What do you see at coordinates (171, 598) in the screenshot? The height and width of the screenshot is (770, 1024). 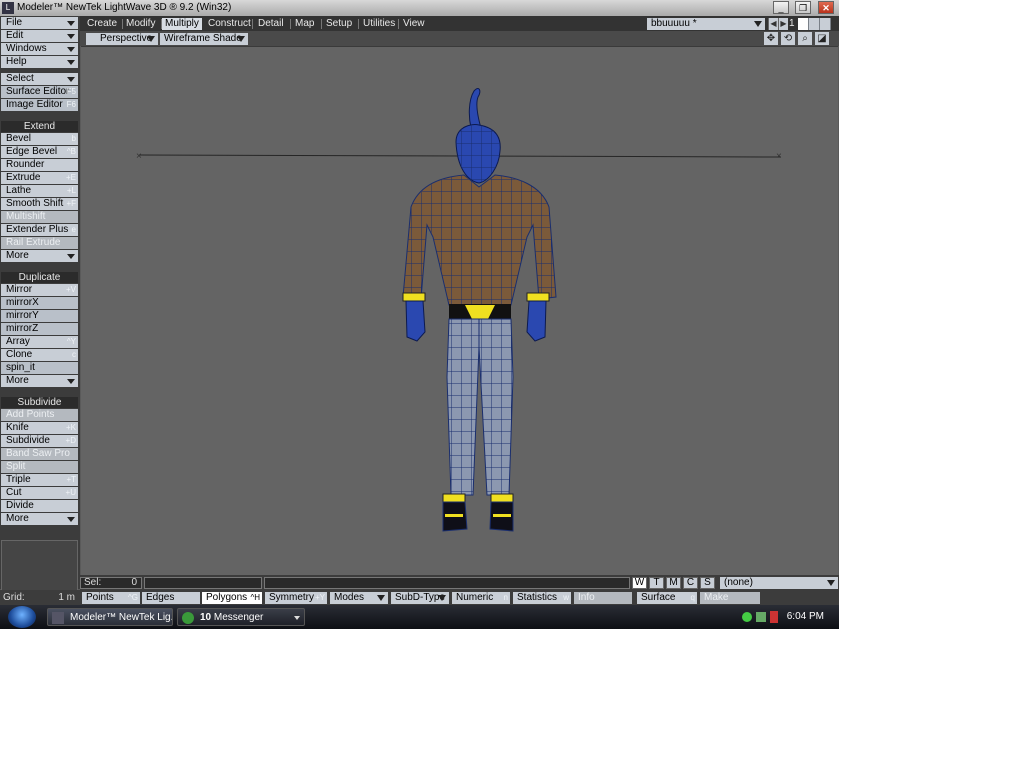 I see `edges-mode-button: Edges` at bounding box center [171, 598].